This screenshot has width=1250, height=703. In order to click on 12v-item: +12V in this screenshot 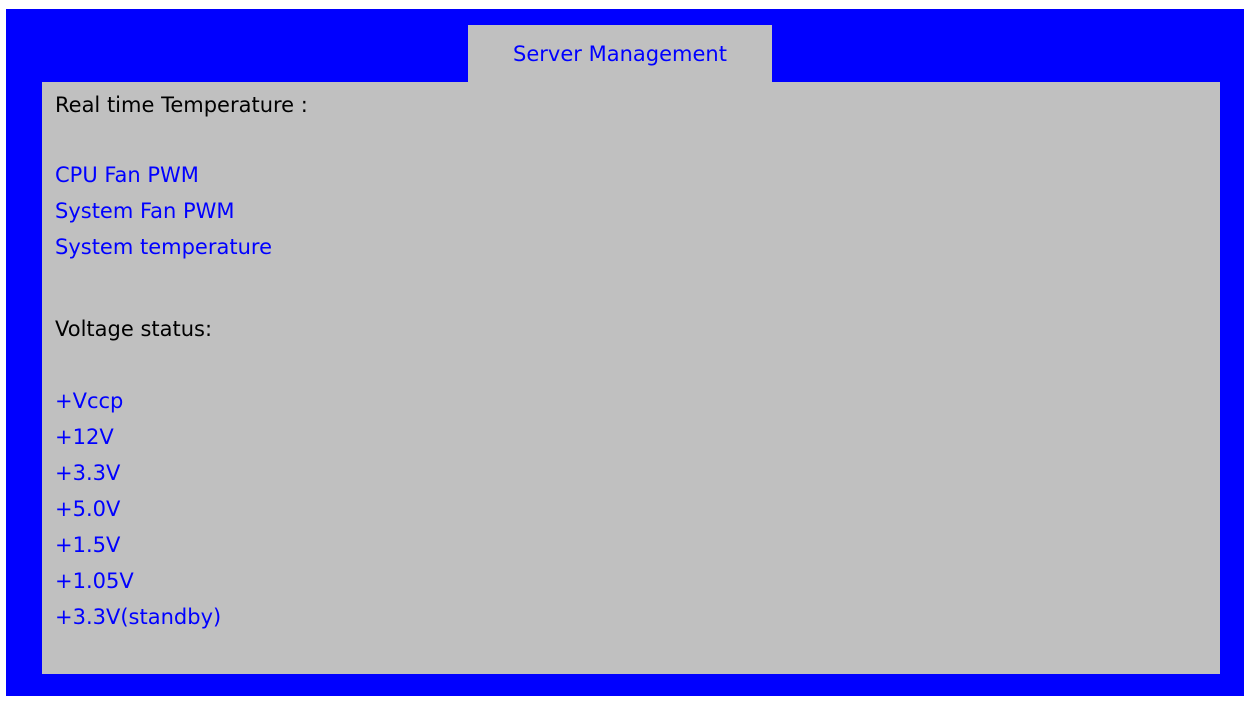, I will do `click(84, 437)`.